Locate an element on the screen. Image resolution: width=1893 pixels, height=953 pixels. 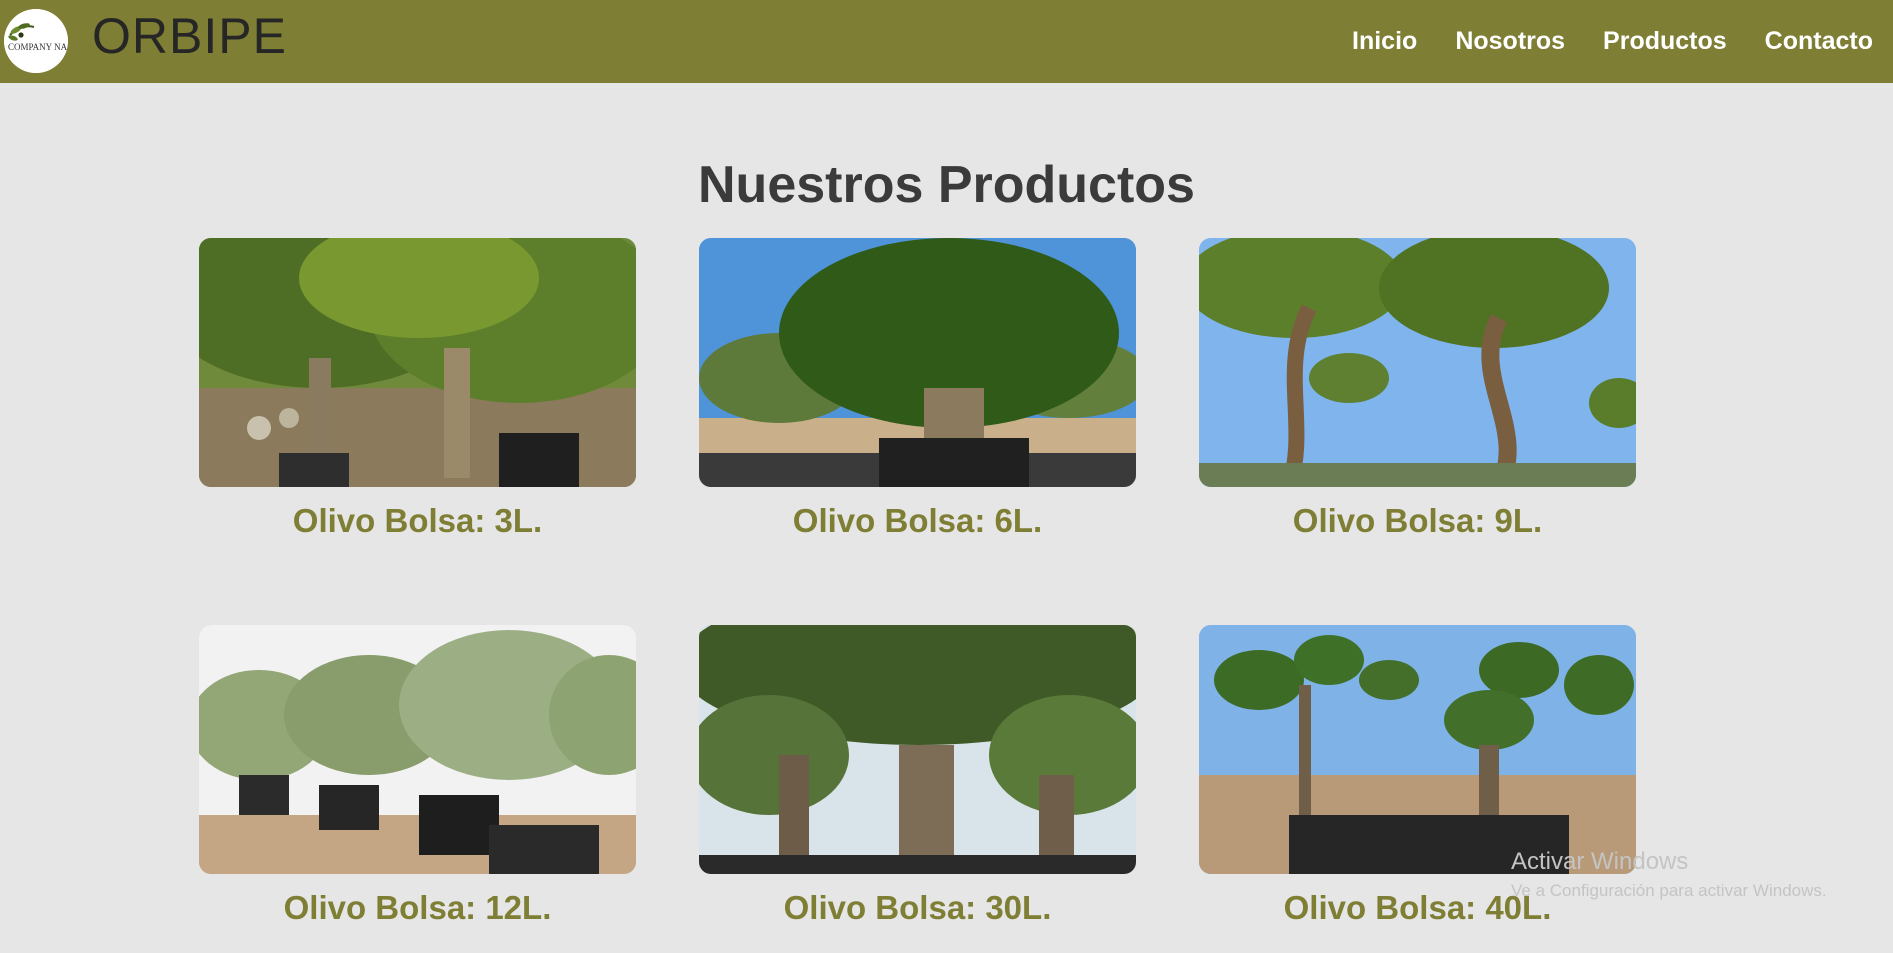
main-nav: Inicio Nosotros Productos Contacto is located at coordinates (1612, 41).